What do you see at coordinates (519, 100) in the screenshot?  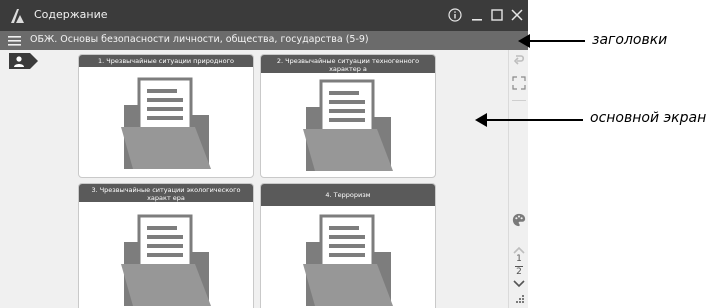 I see `toolbar-divider` at bounding box center [519, 100].